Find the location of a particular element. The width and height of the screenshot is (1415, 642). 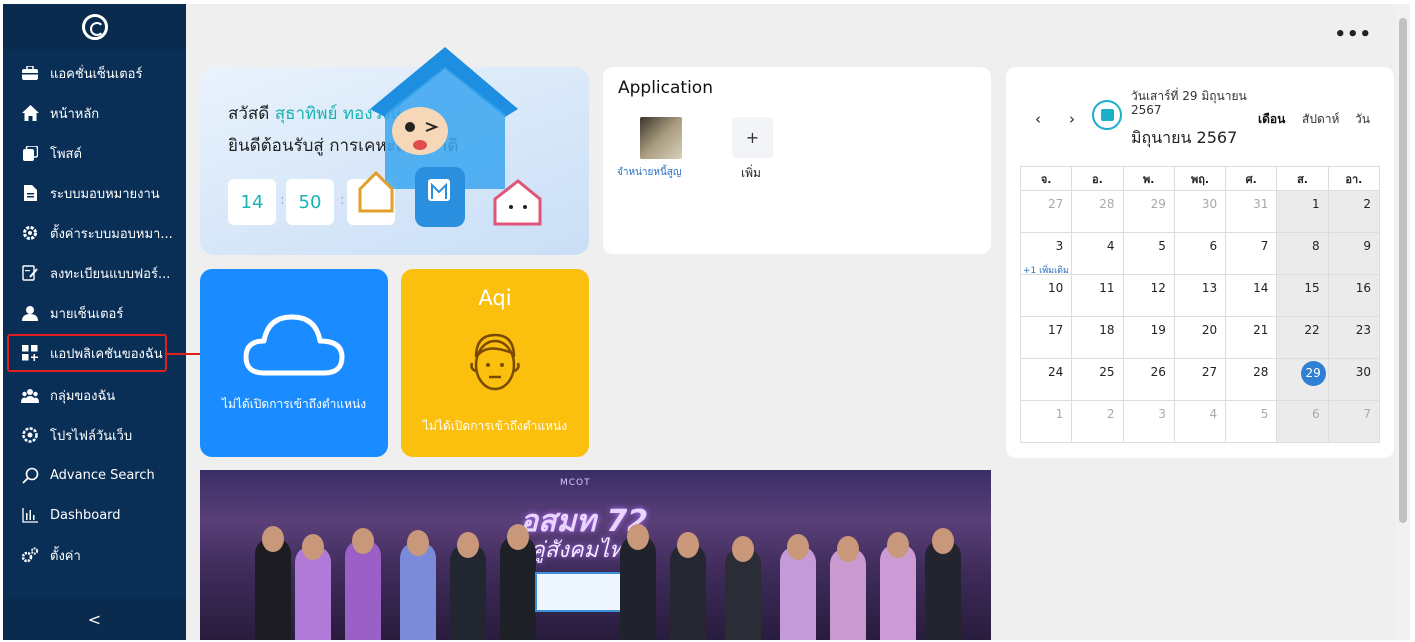

sidebar-item-my-groups: กลุ่มของฉัน is located at coordinates (94, 395).